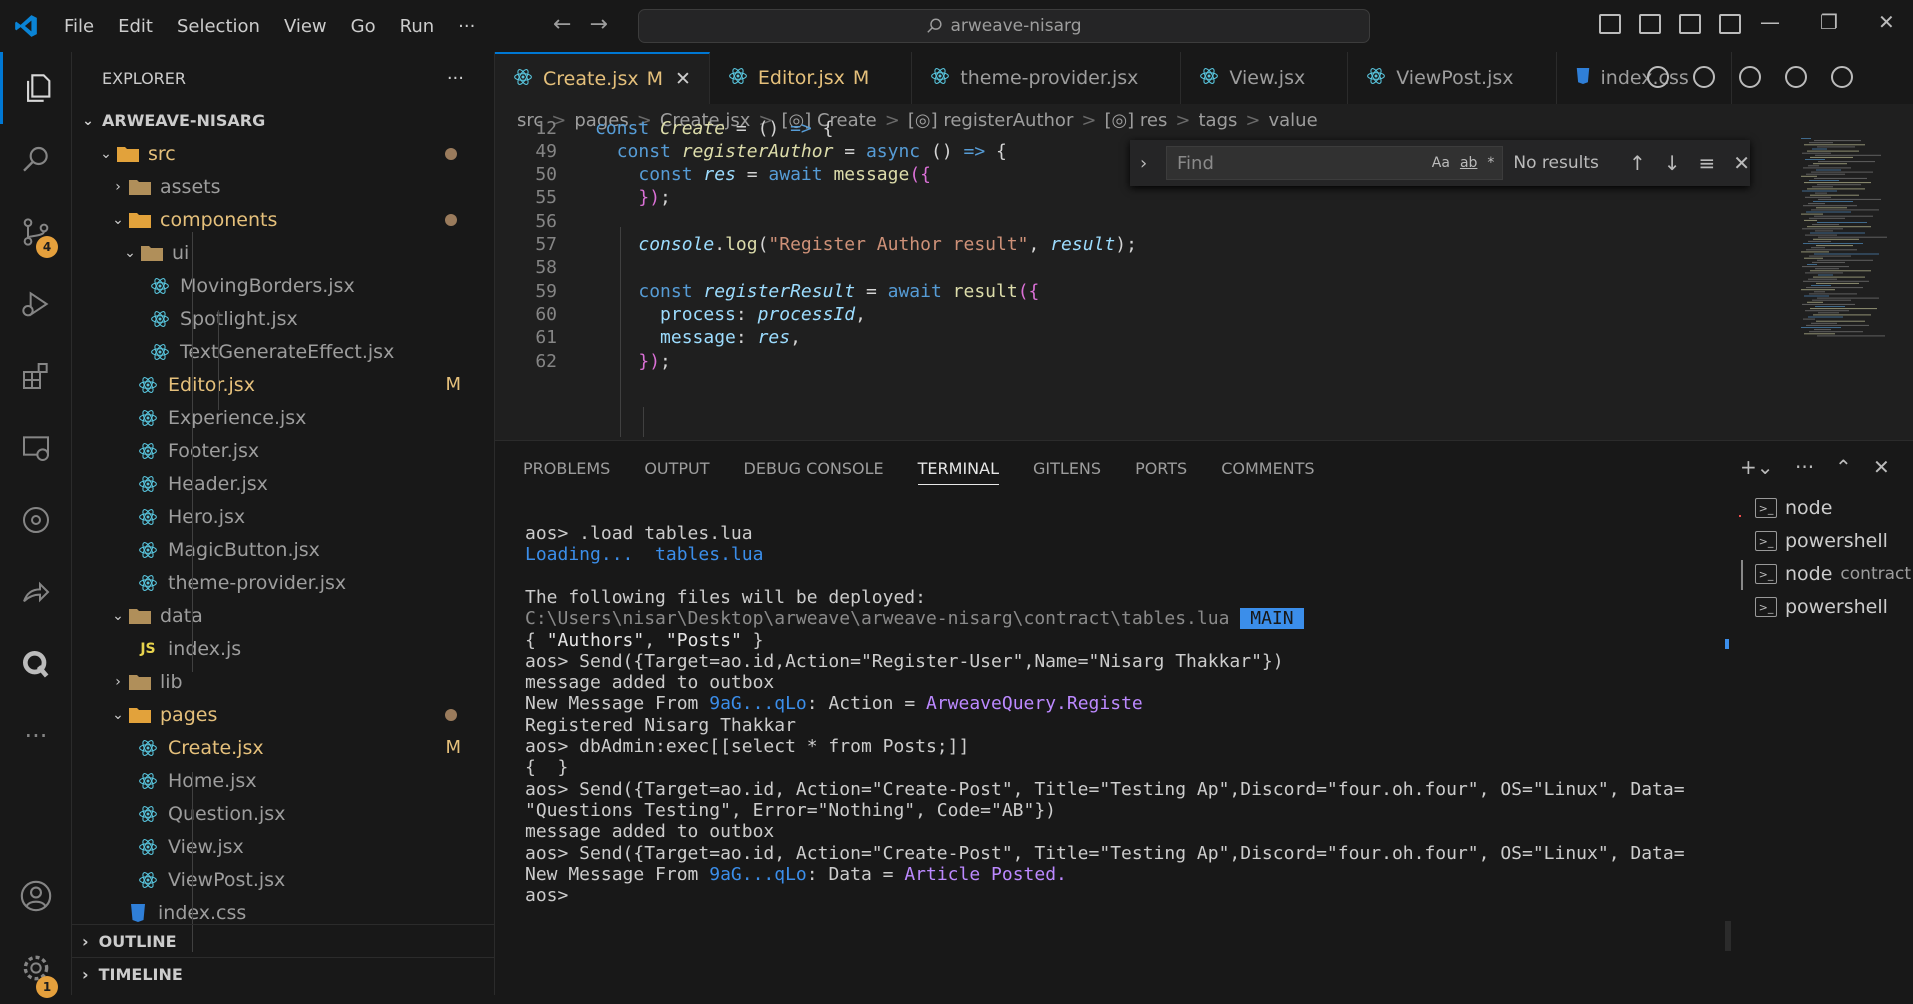  What do you see at coordinates (207, 516) in the screenshot?
I see `tree-item-label: Hero.jsx` at bounding box center [207, 516].